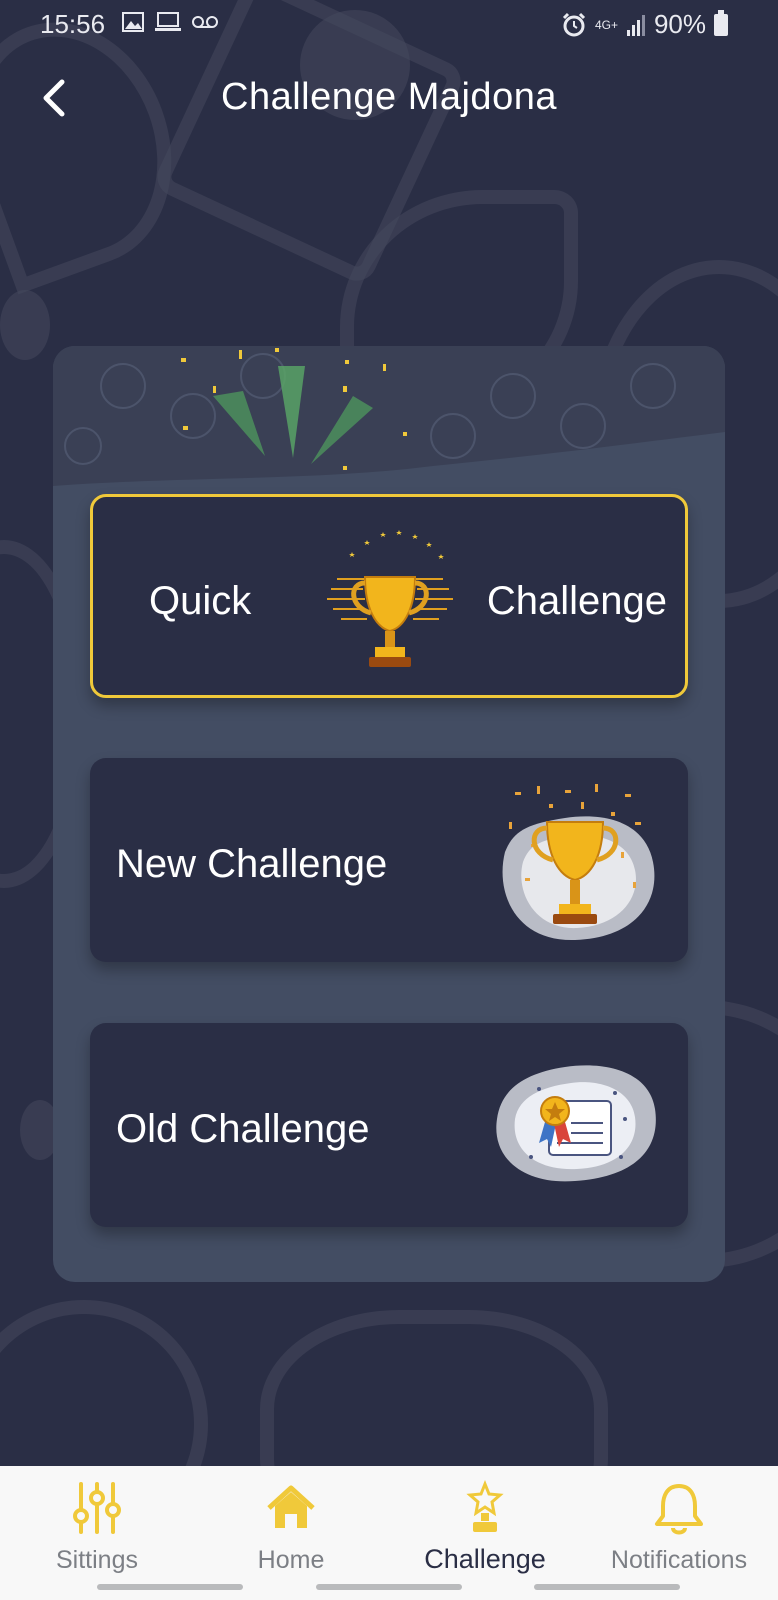 The height and width of the screenshot is (1600, 778). Describe the element at coordinates (389, 97) in the screenshot. I see `page-title: Challenge Majdona` at that location.